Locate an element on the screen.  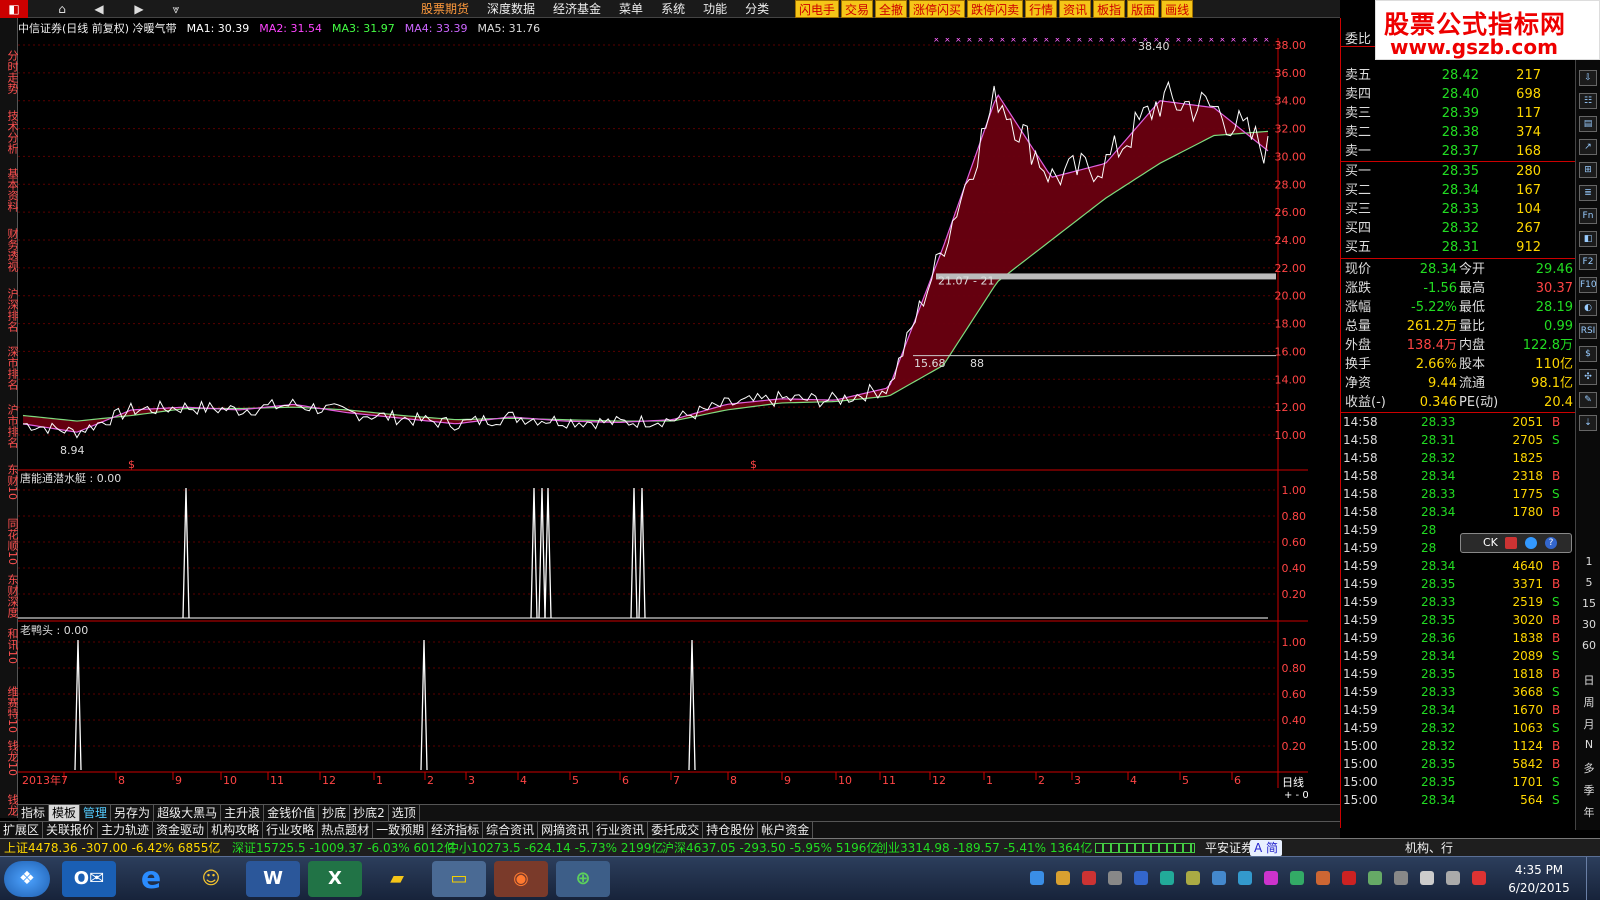
tray-flag-icon is located at coordinates (1375, 878).